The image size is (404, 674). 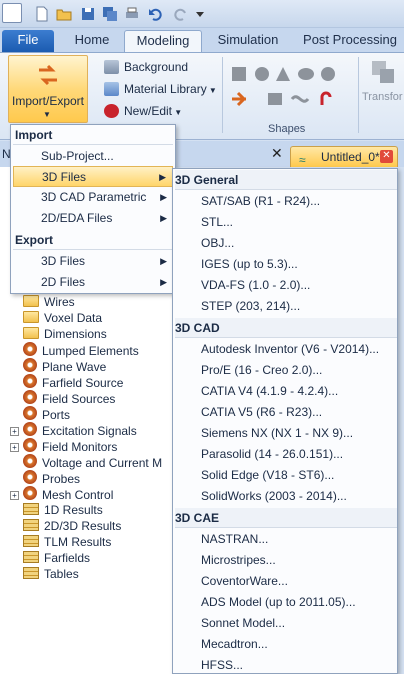 I want to click on folder-icon, so click(x=31, y=301).